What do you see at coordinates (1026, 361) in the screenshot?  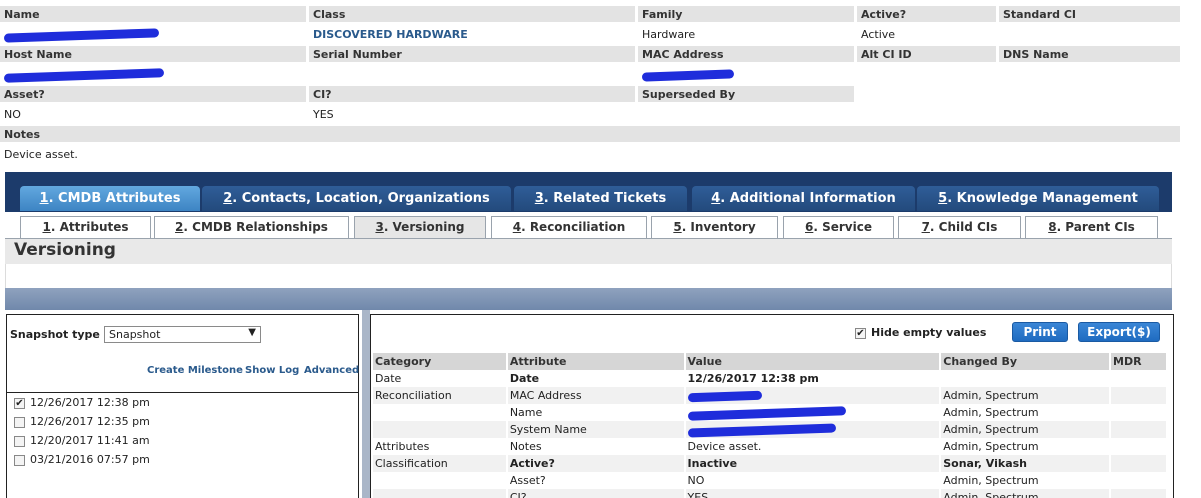 I see `column-header-changed-by: Changed By` at bounding box center [1026, 361].